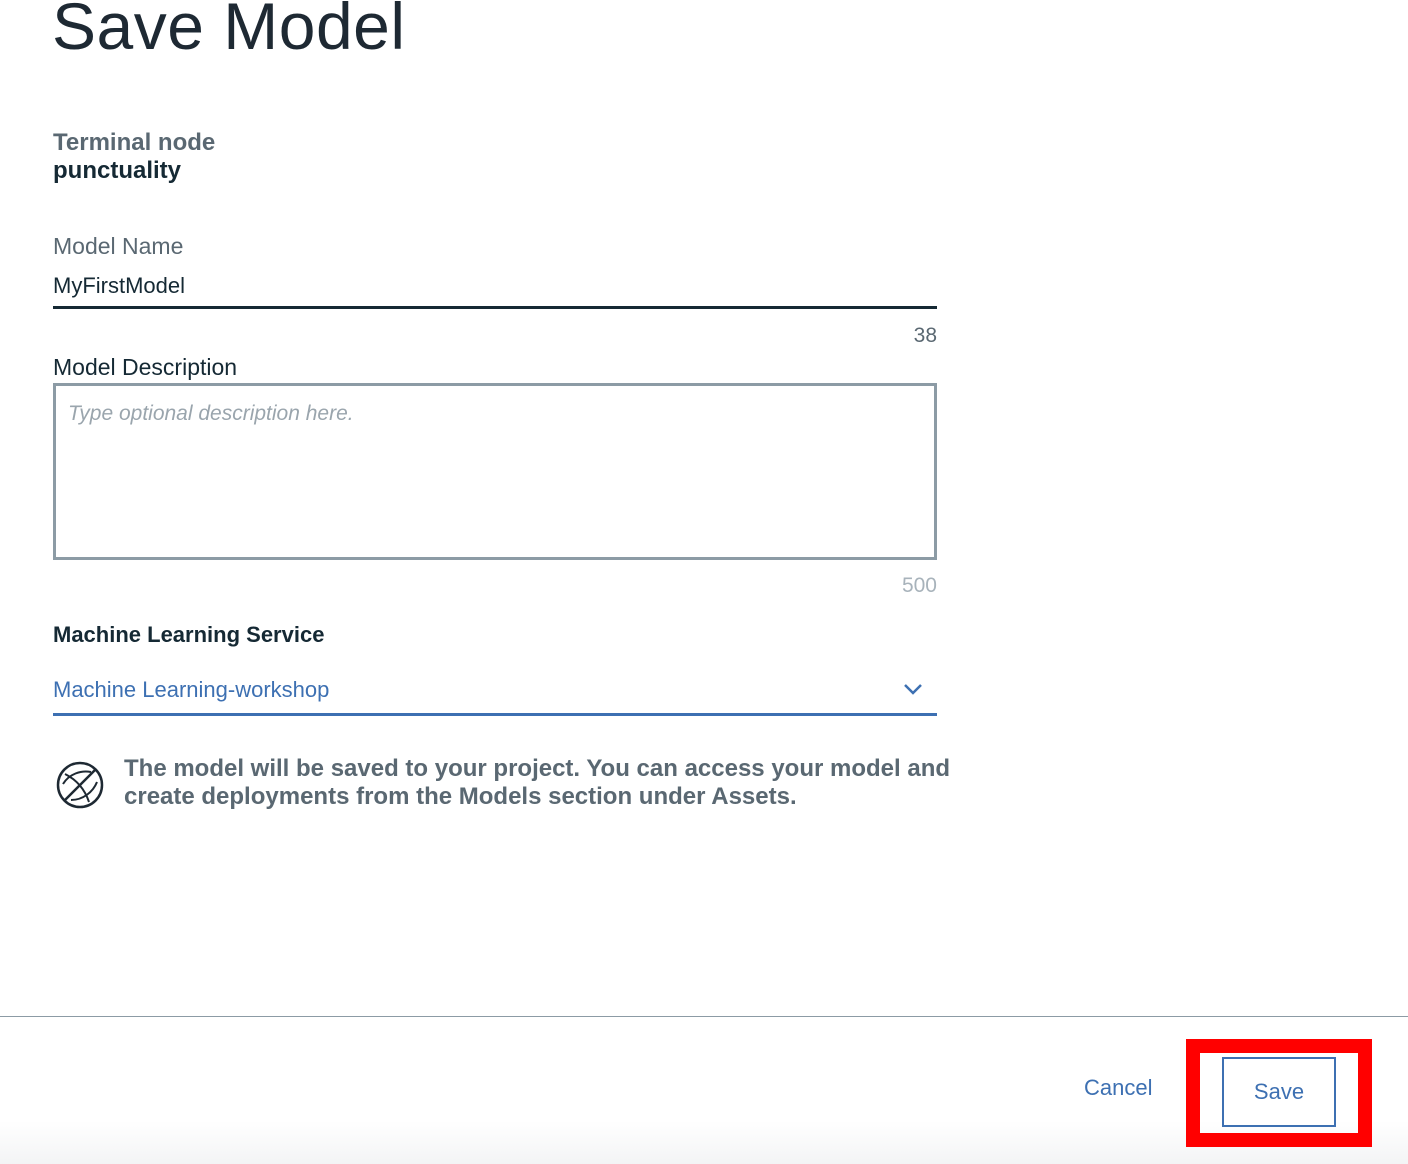 This screenshot has height=1164, width=1408. I want to click on save-button: Save, so click(1279, 1092).